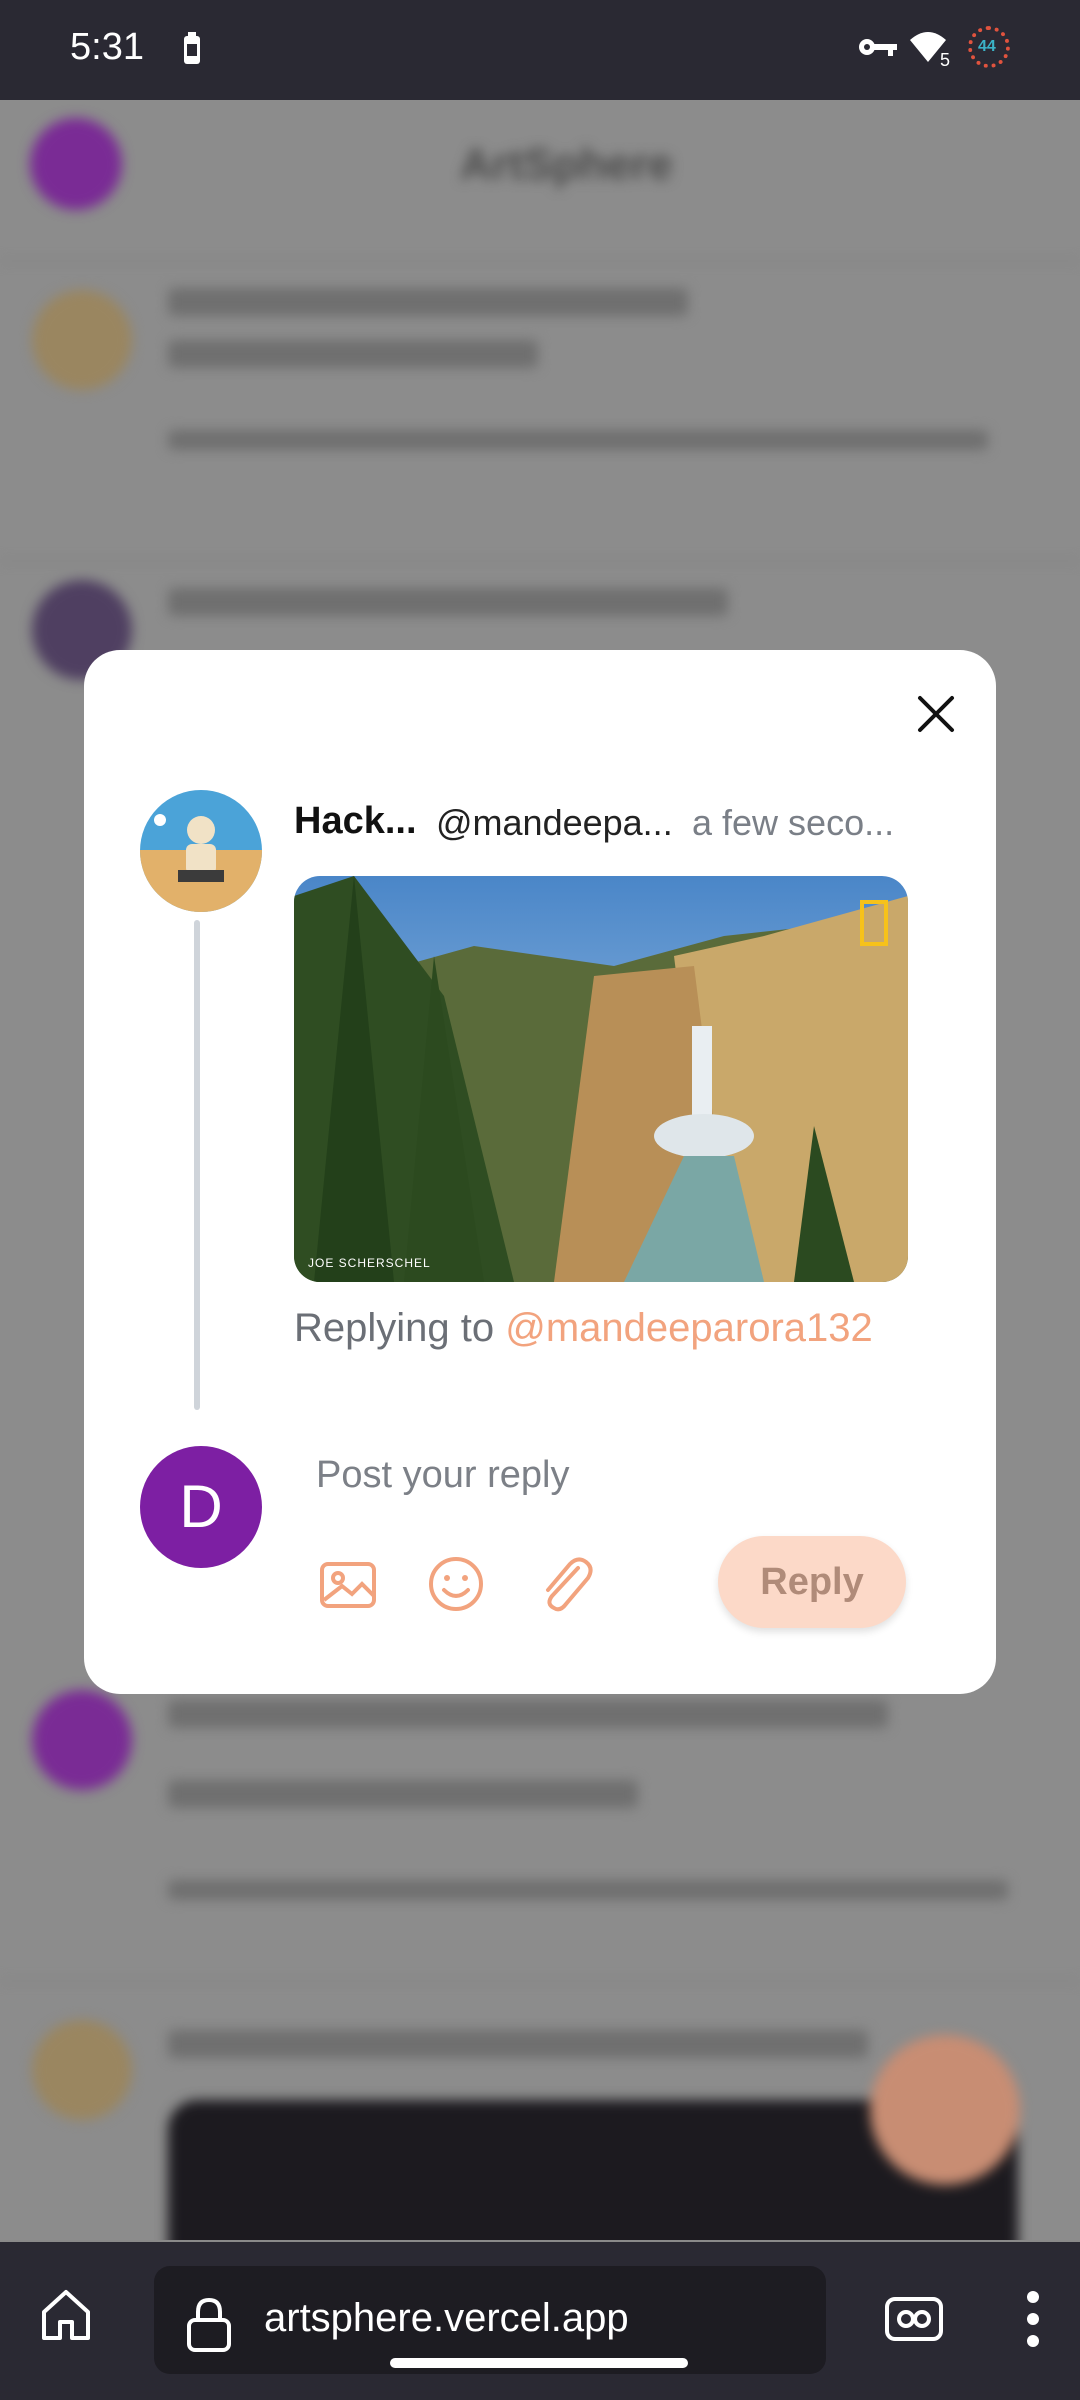 The width and height of the screenshot is (1080, 2400). Describe the element at coordinates (564, 1584) in the screenshot. I see `attachment-icon` at that location.